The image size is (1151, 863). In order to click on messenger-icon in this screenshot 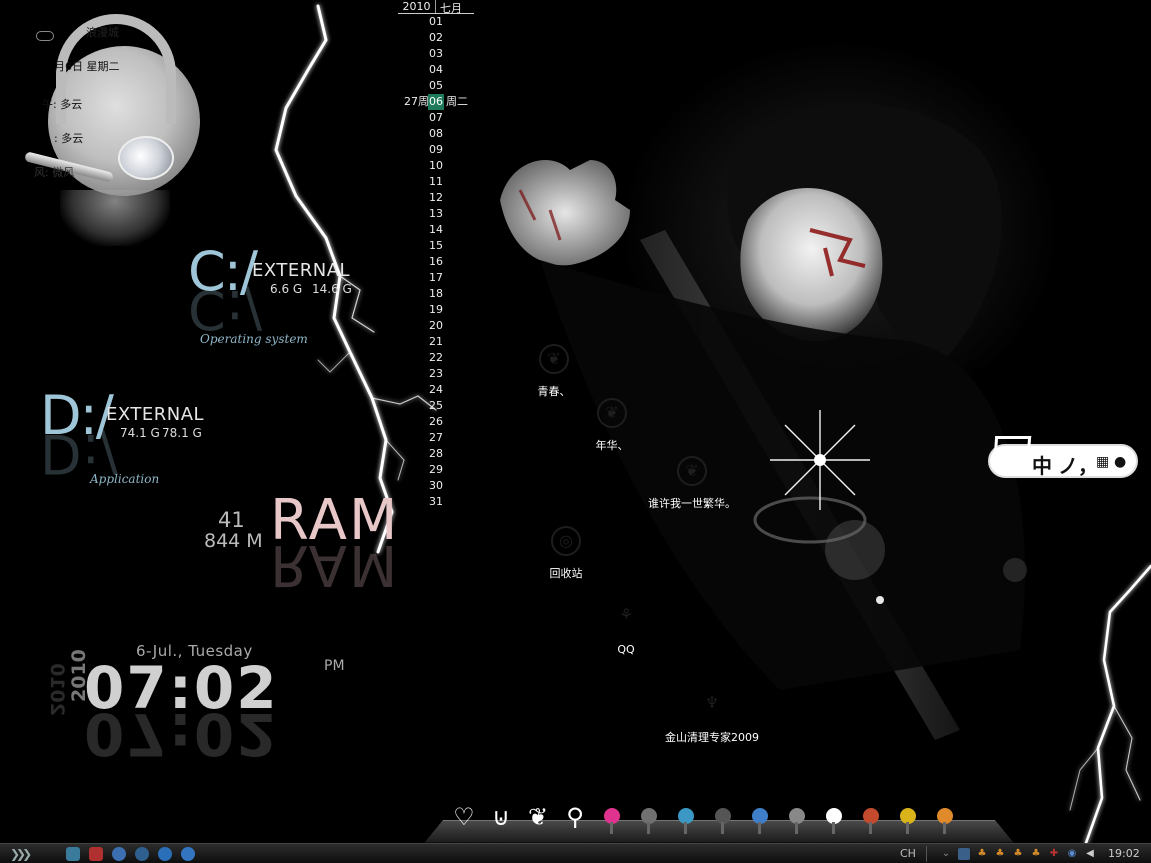, I will do `click(188, 854)`.